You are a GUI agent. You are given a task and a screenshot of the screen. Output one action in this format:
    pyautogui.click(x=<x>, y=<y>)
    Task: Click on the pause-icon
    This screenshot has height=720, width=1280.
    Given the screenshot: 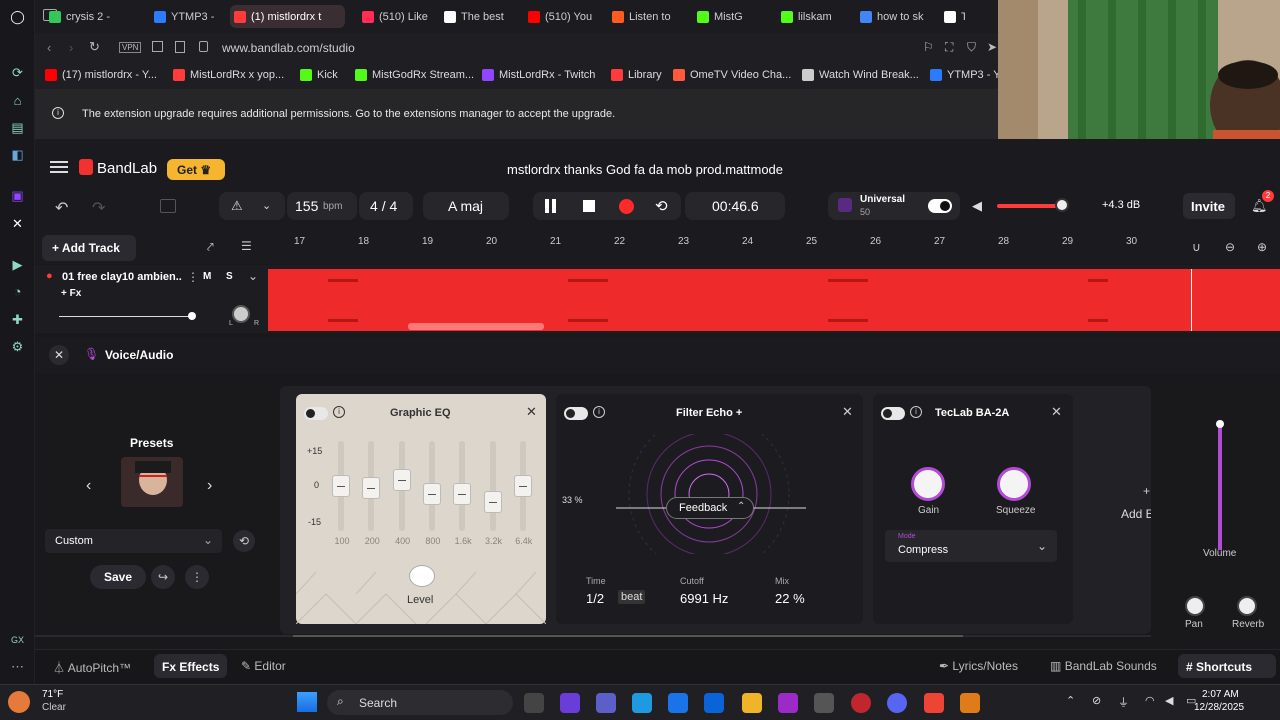 What is the action you would take?
    pyautogui.click(x=547, y=206)
    